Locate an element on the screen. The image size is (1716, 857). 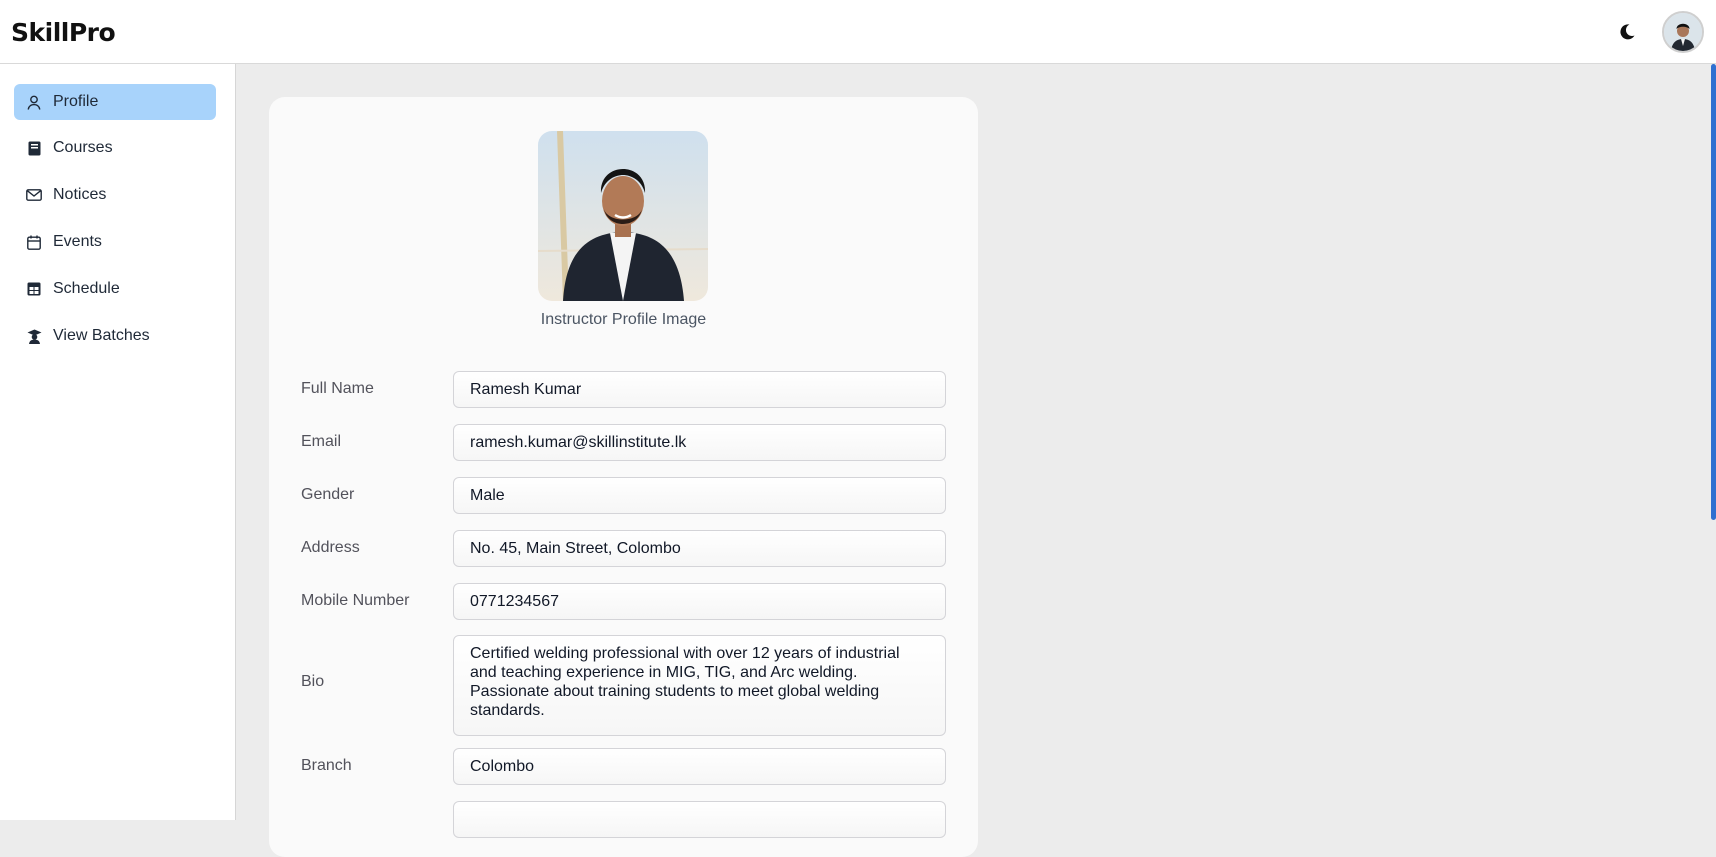
sidebar-item-view-batches: View Batches is located at coordinates (115, 336).